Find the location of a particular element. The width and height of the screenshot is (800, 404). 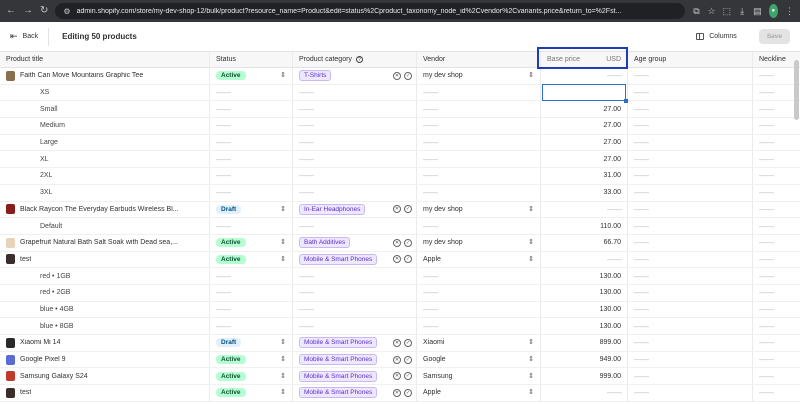

vendor-cell: Xiaomi ⇕ is located at coordinates (479, 343).